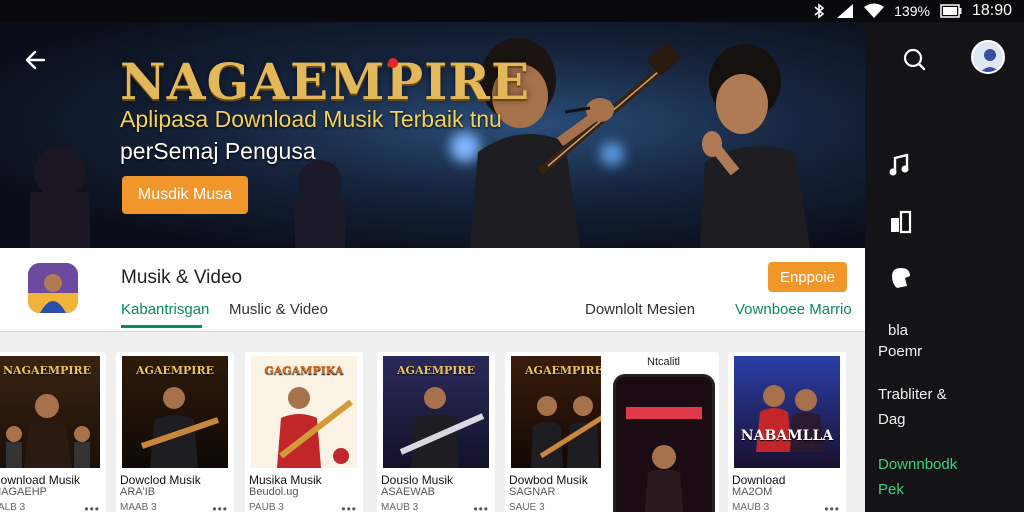 This screenshot has height=512, width=1024. Describe the element at coordinates (182, 277) in the screenshot. I see `app-title: Musik & Video` at that location.